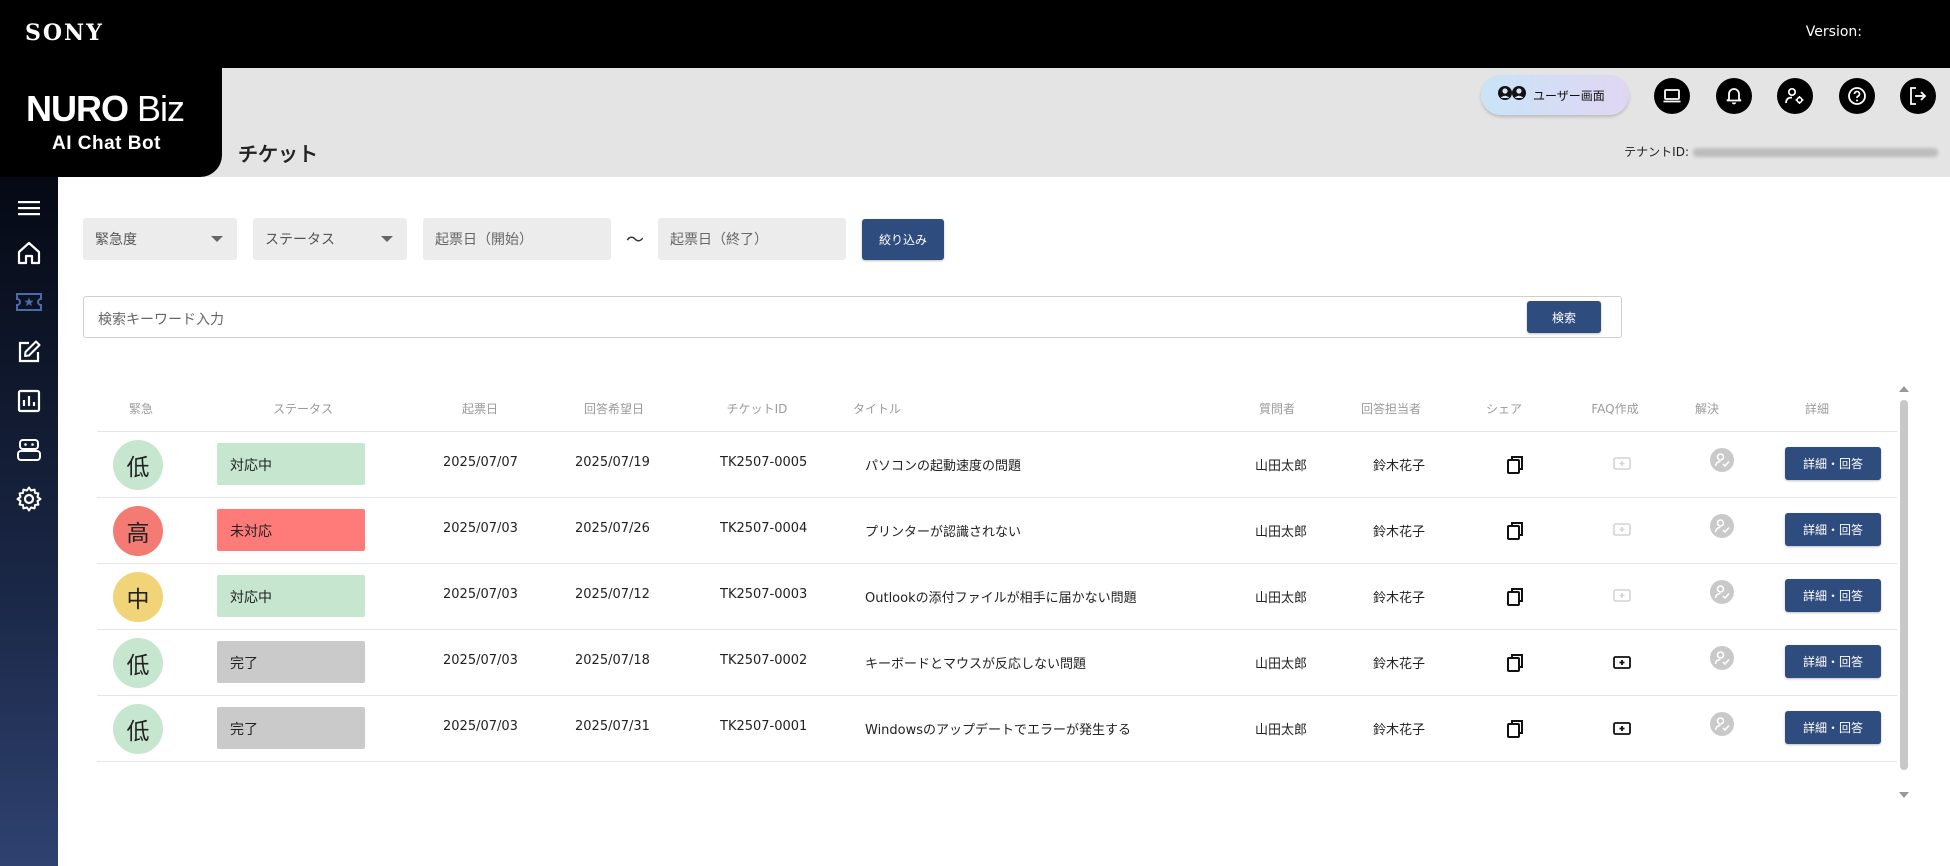 The width and height of the screenshot is (1950, 866). I want to click on date-end-field: 起票日（終了）, so click(752, 239).